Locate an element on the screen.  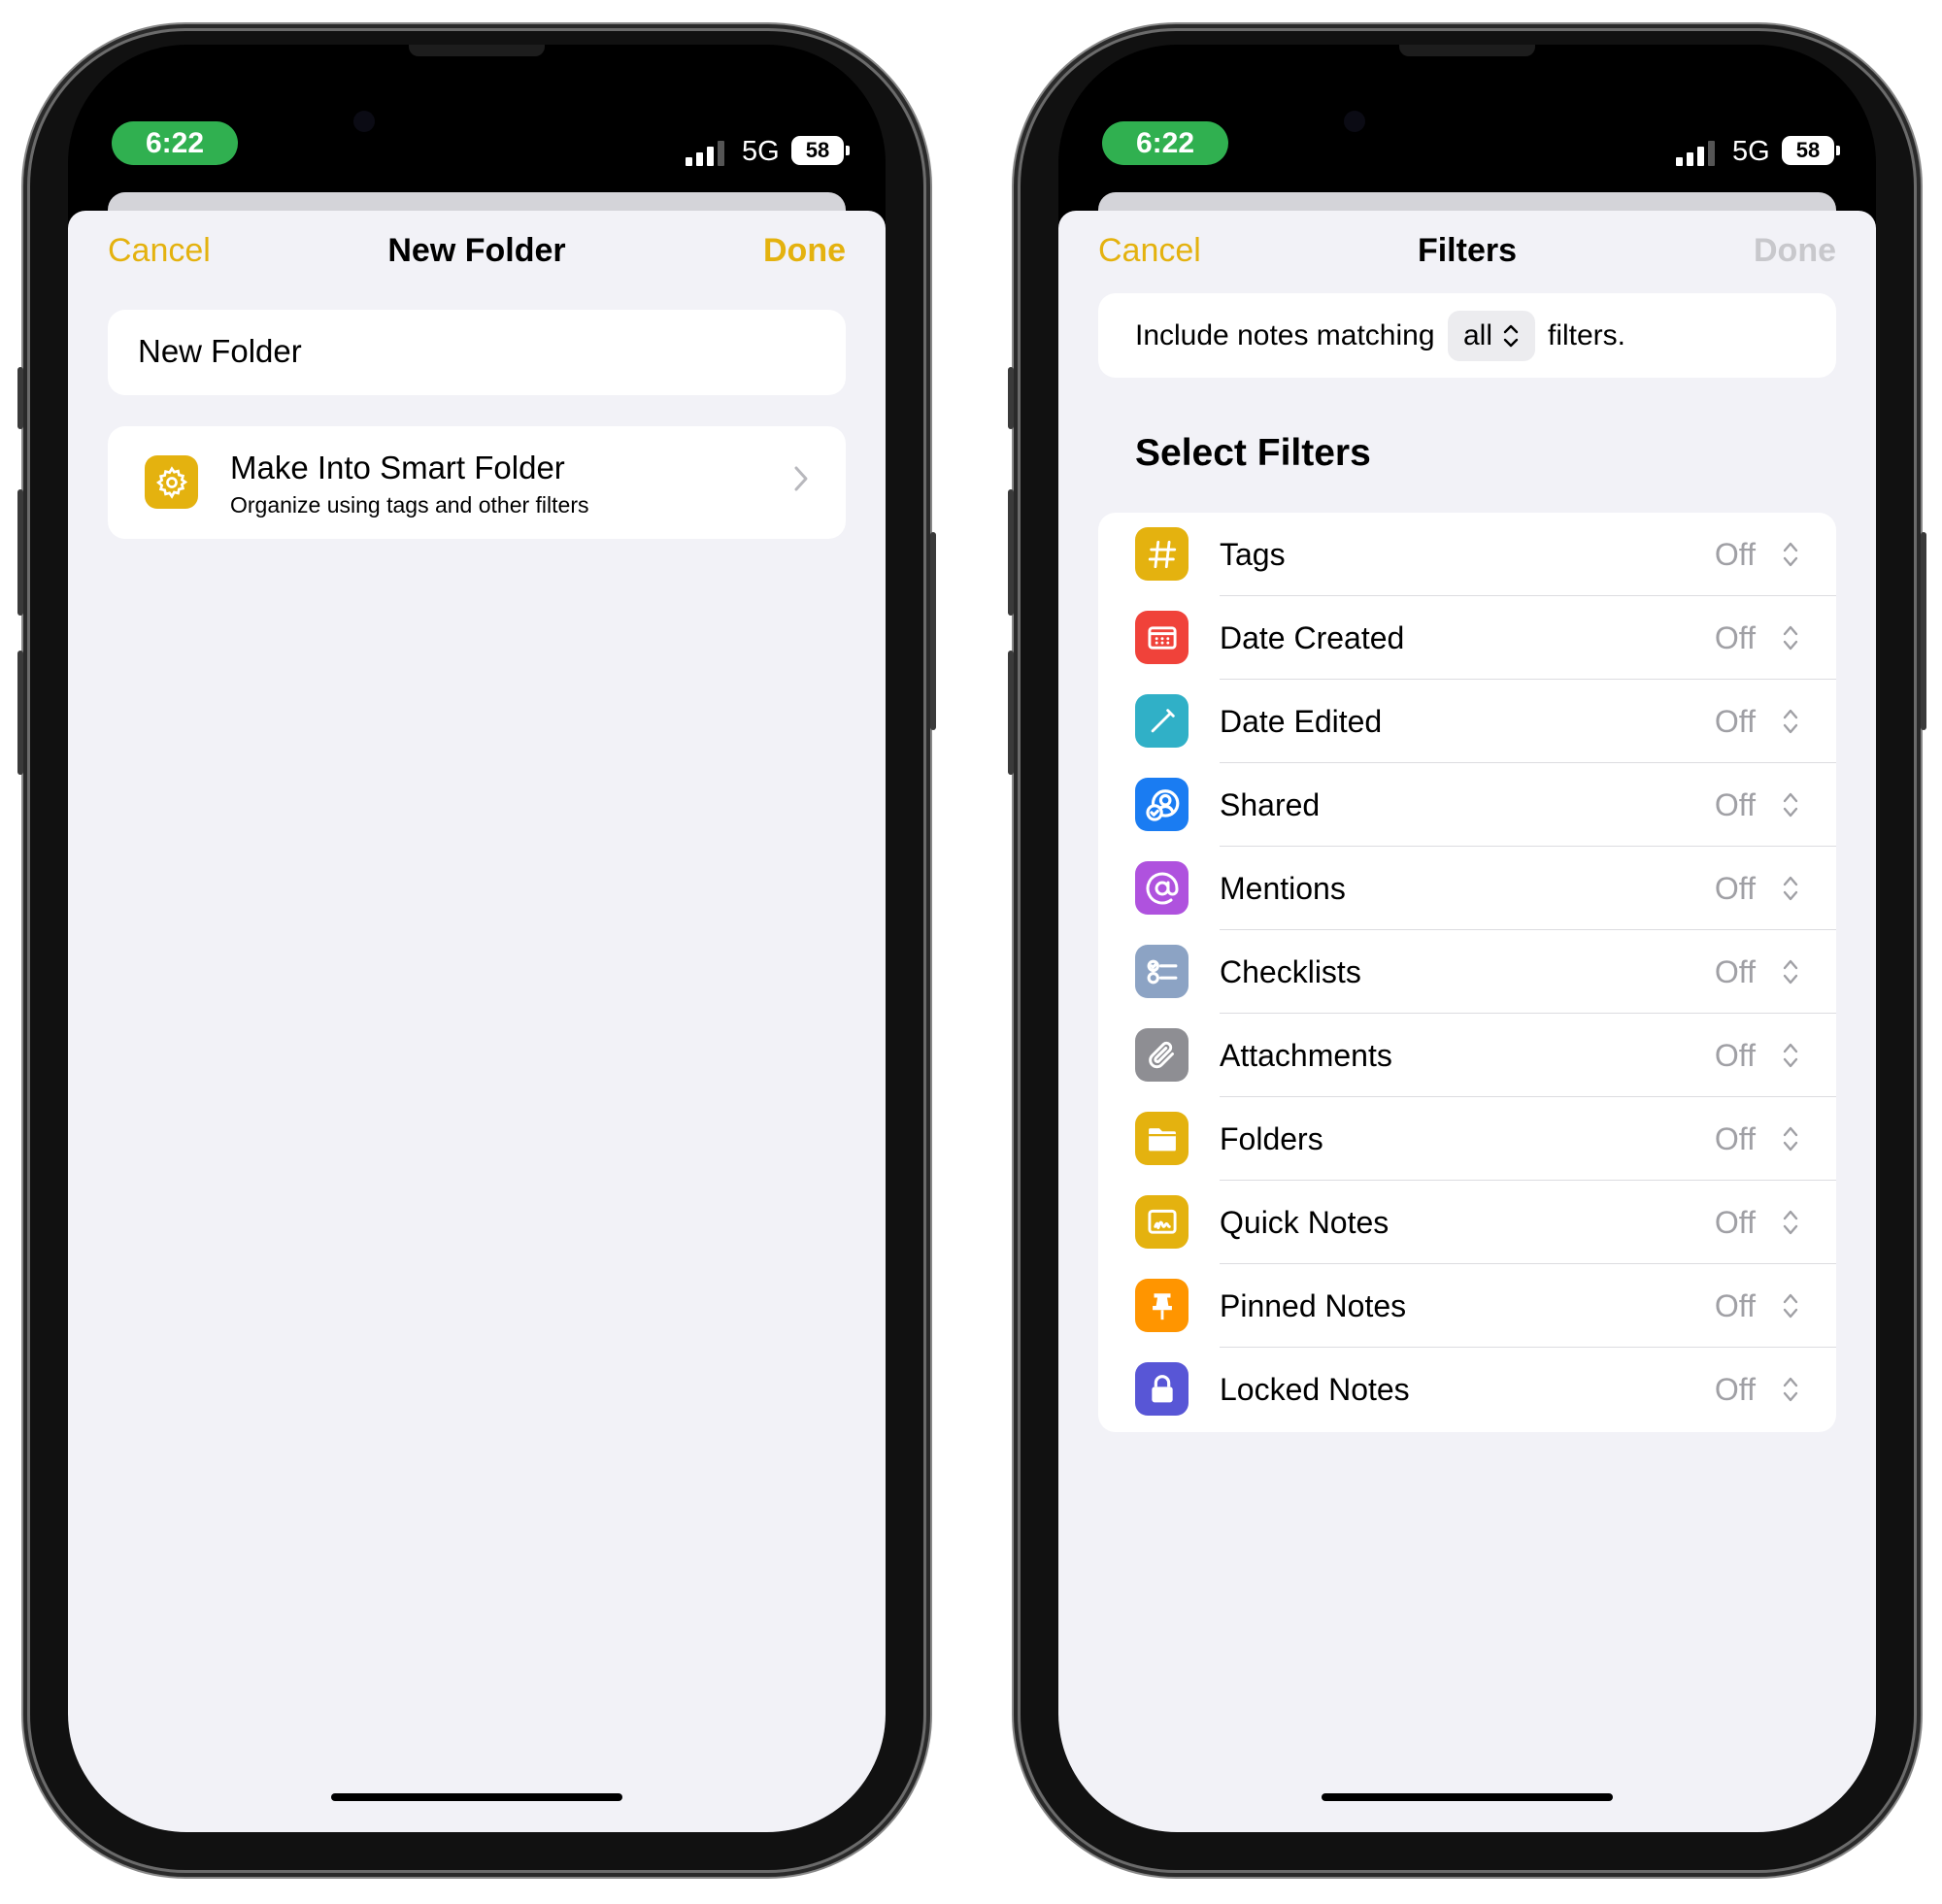
filter-label: Date Created is located at coordinates (1312, 637).